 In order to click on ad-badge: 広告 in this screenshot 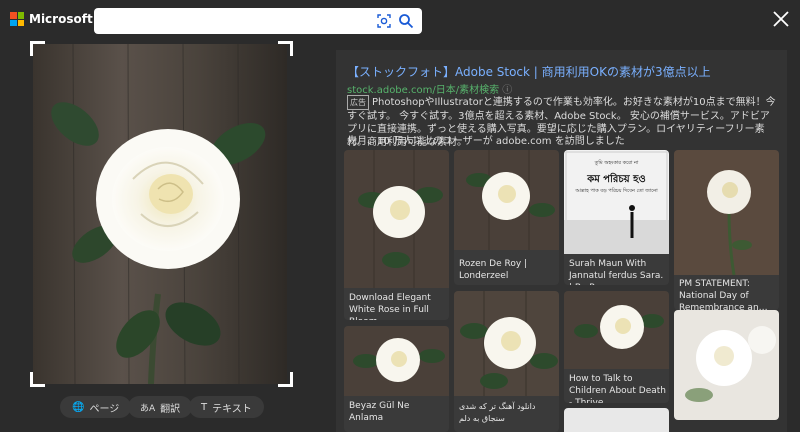, I will do `click(358, 102)`.